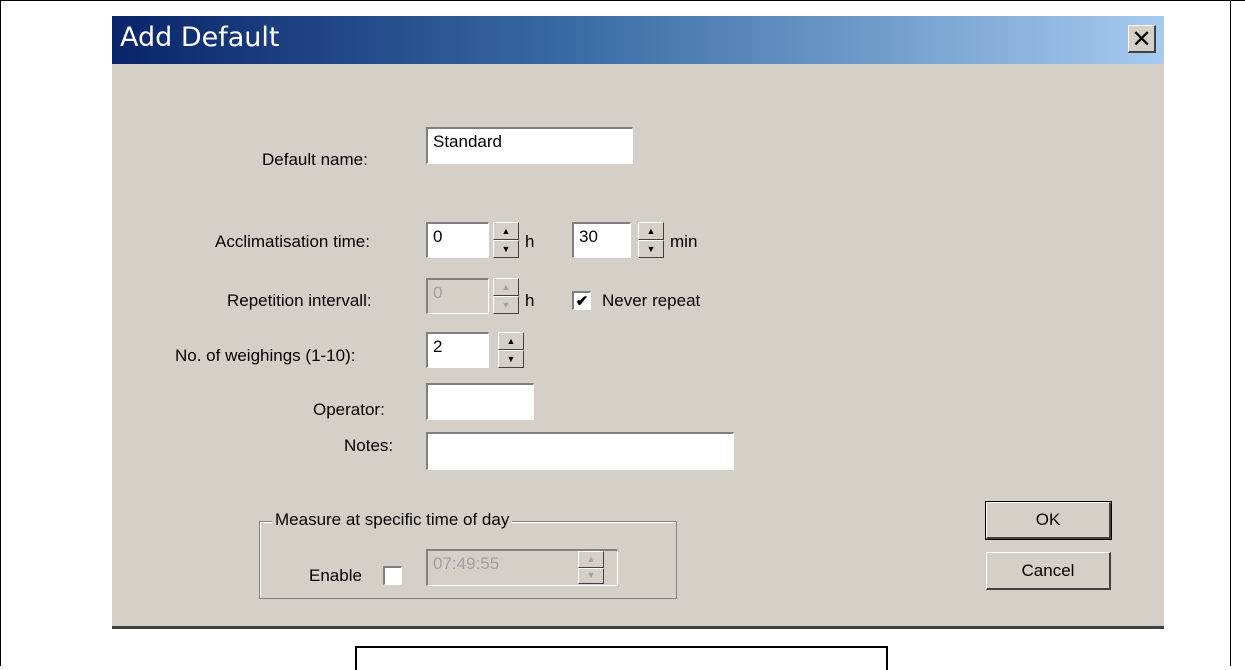  I want to click on notes-label: Notes:, so click(369, 445).